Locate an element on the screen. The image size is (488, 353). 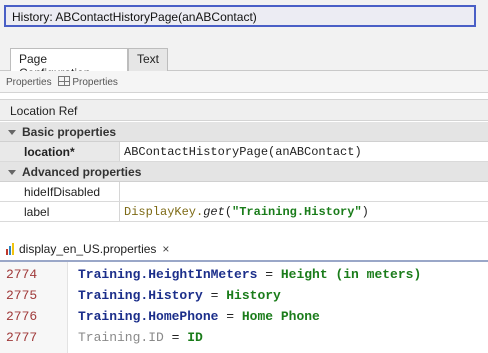
property-value: ID is located at coordinates (195, 337).